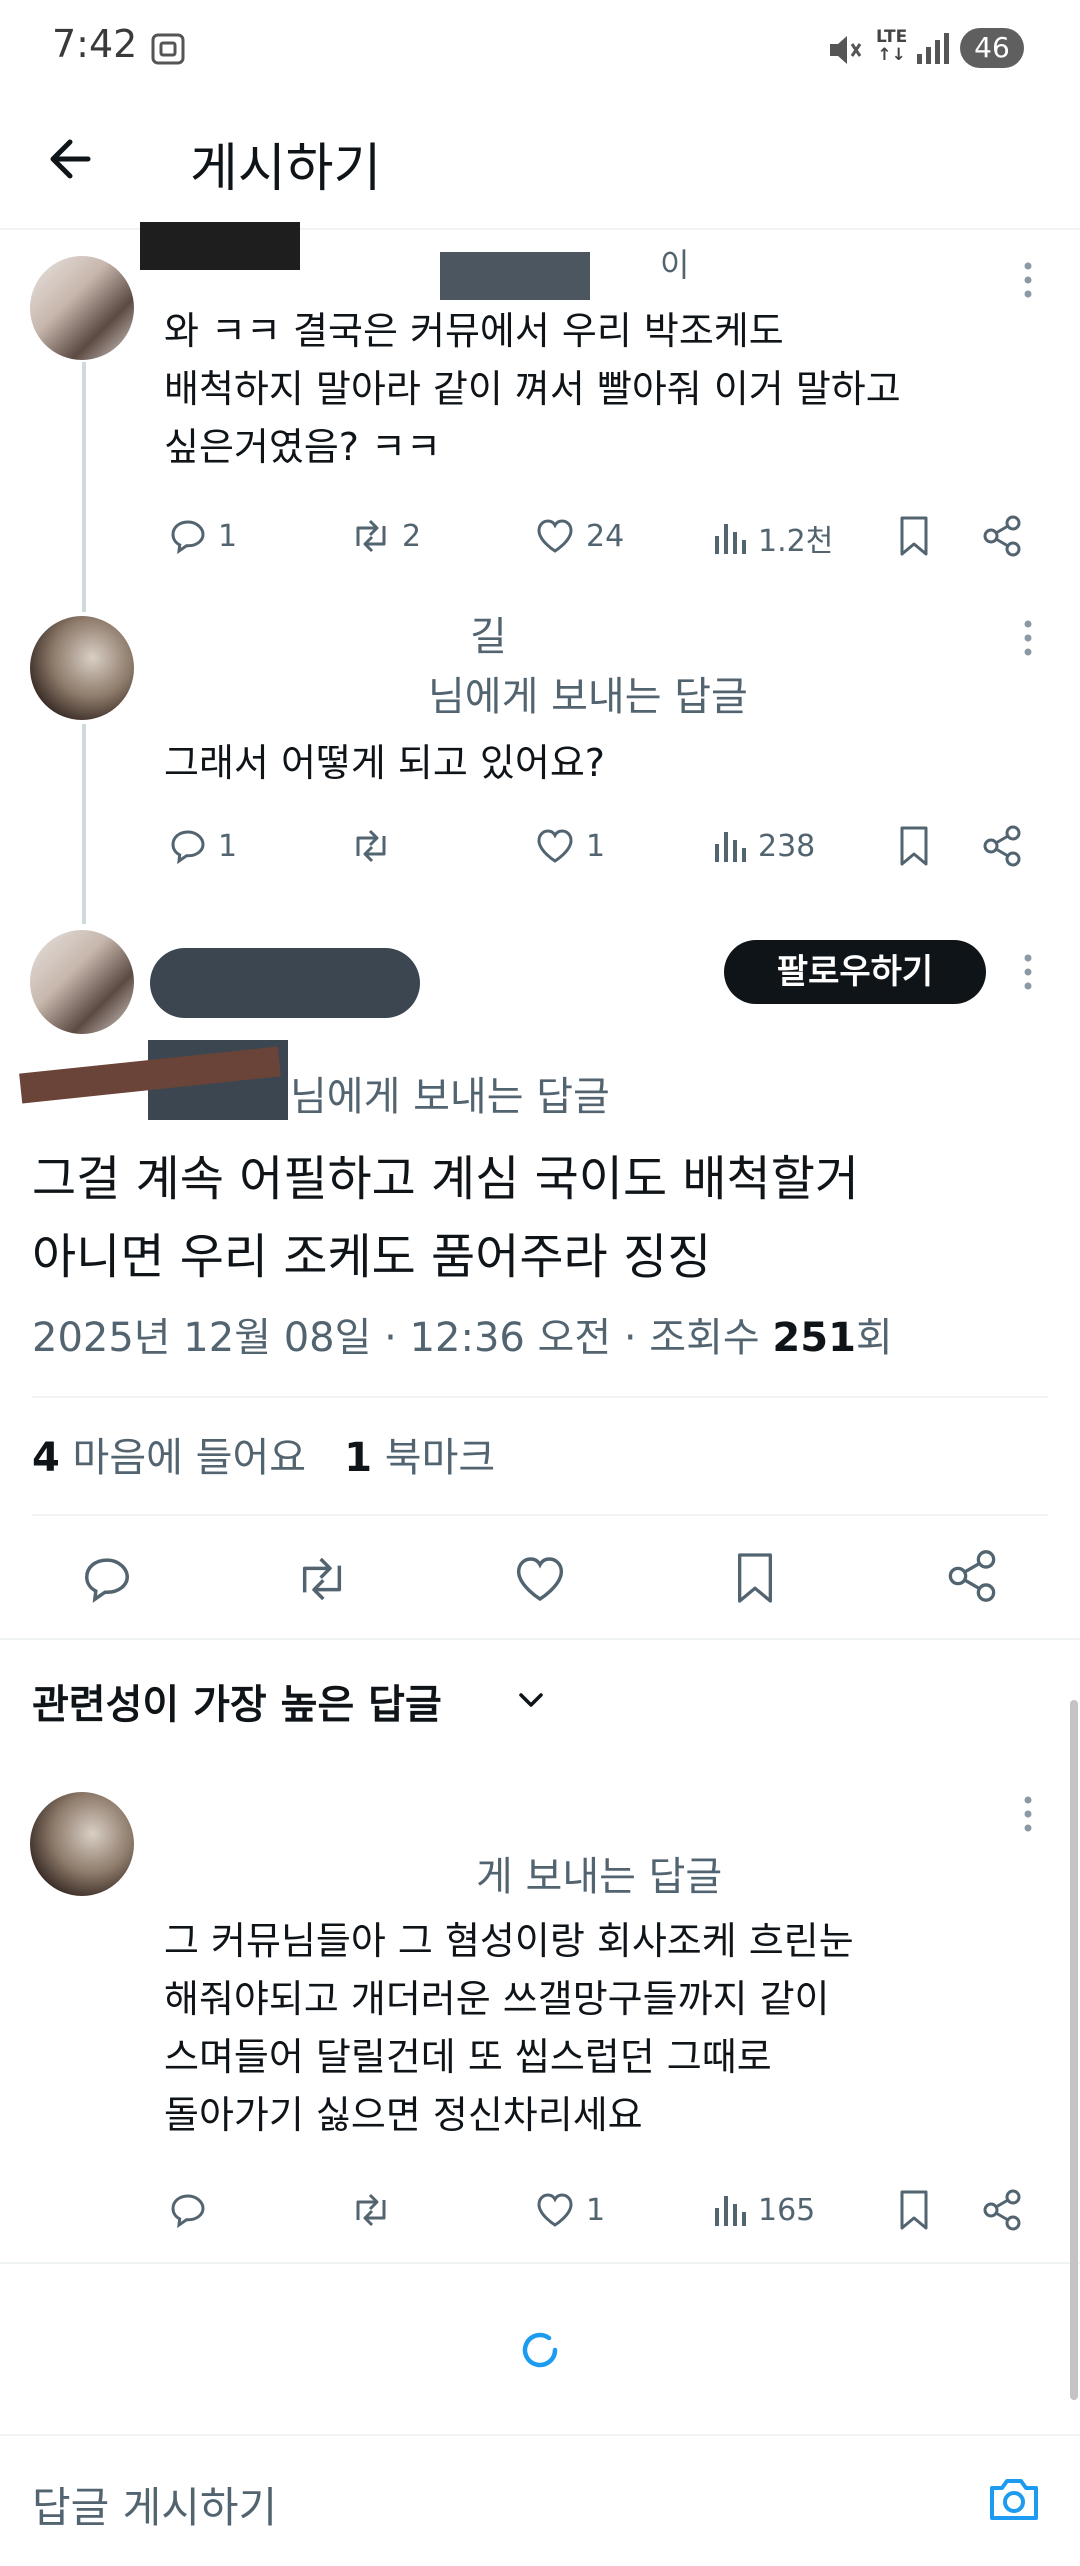 The image size is (1080, 2566). Describe the element at coordinates (412, 536) in the screenshot. I see `repost-count: 2` at that location.